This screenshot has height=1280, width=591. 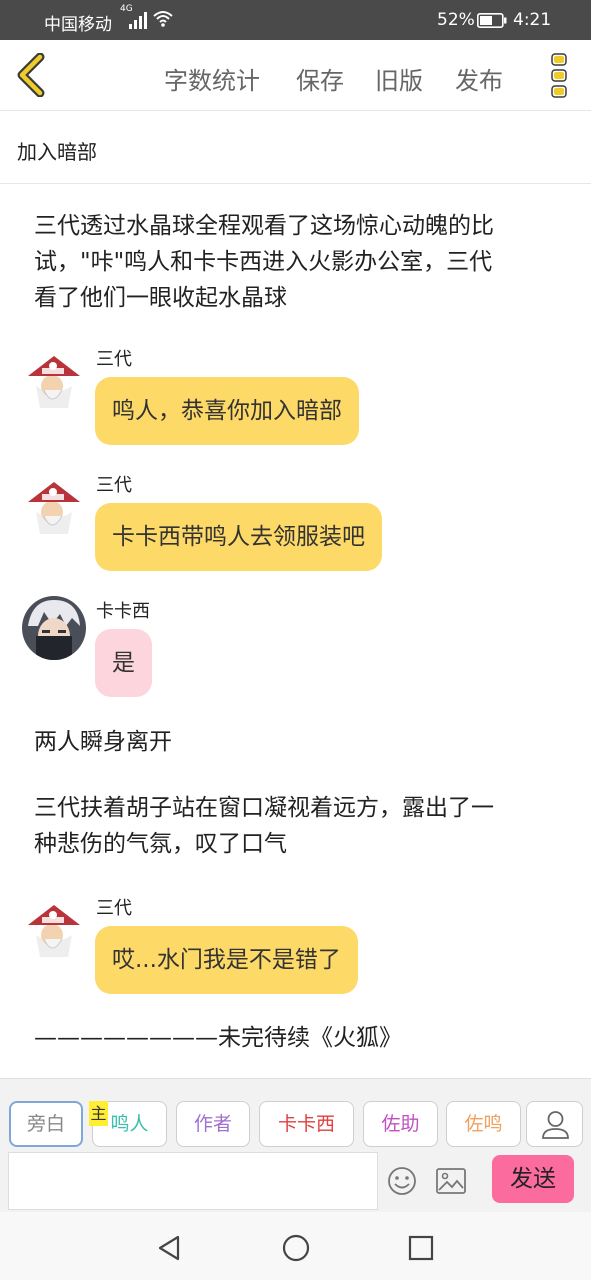 What do you see at coordinates (451, 1181) in the screenshot?
I see `image-icon` at bounding box center [451, 1181].